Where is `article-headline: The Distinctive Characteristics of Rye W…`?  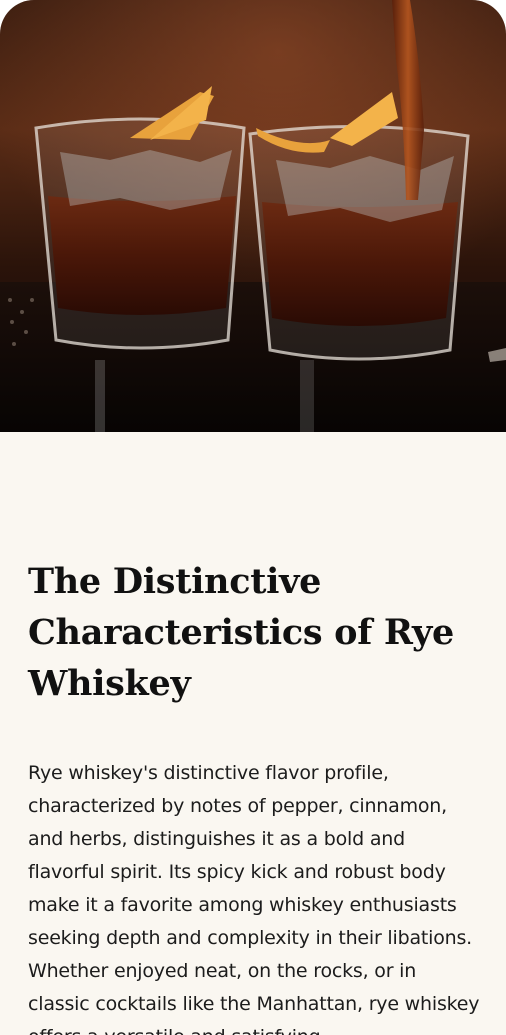 article-headline: The Distinctive Characteristics of Rye W… is located at coordinates (241, 632).